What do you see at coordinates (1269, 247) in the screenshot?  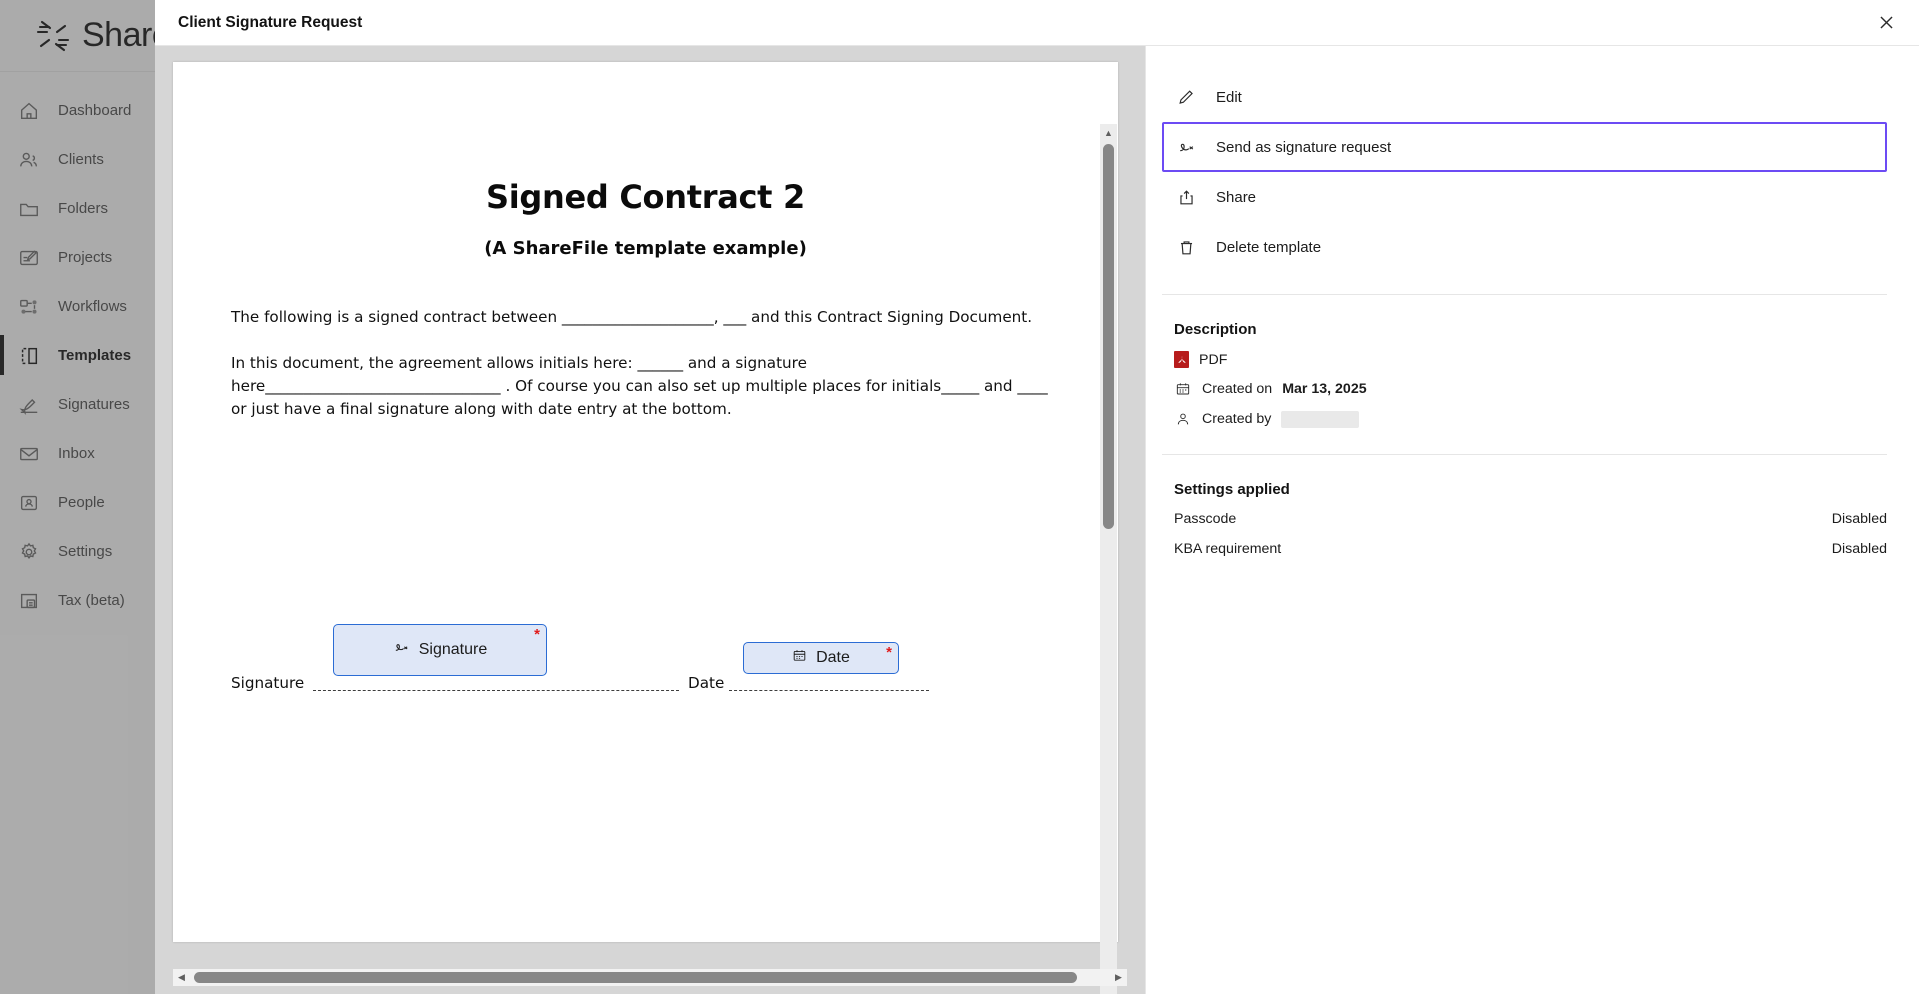 I see `delete-template-label: Delete template` at bounding box center [1269, 247].